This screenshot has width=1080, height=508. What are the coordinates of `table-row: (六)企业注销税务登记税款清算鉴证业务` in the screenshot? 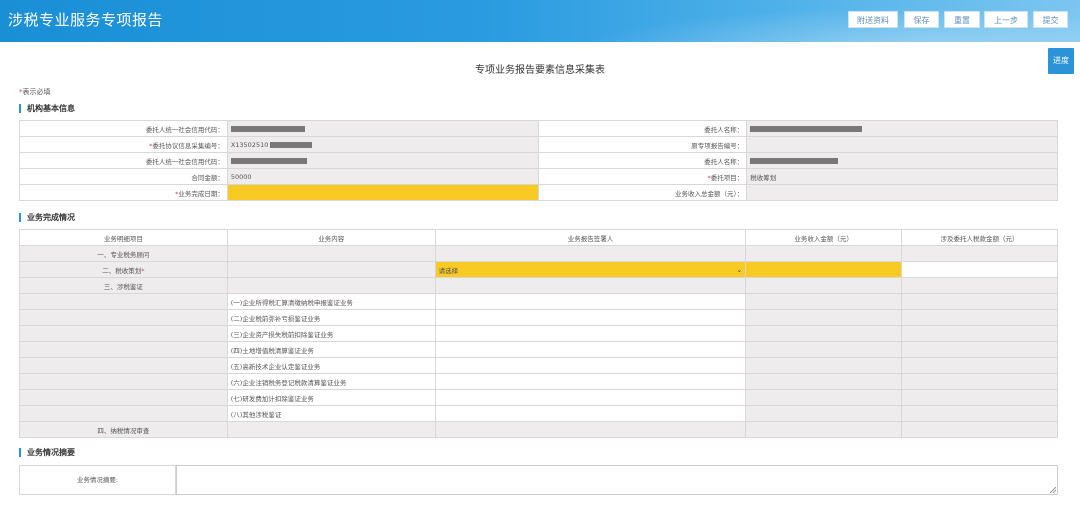 It's located at (538, 381).